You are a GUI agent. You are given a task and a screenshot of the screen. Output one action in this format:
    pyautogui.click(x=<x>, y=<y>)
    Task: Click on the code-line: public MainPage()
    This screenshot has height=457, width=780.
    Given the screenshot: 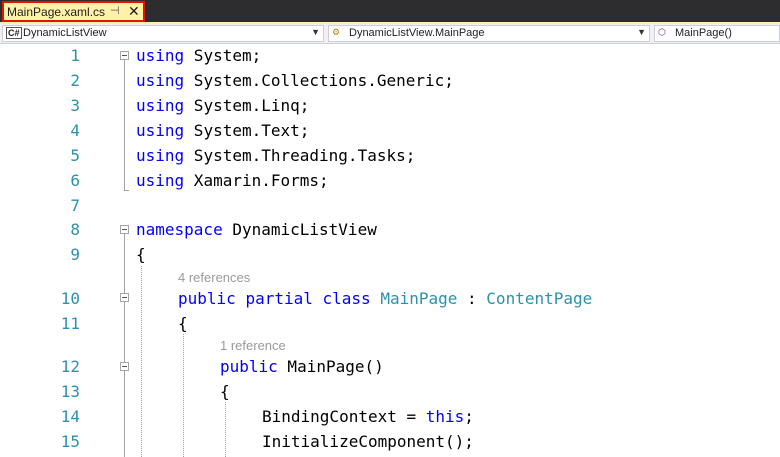 What is the action you would take?
    pyautogui.click(x=302, y=366)
    